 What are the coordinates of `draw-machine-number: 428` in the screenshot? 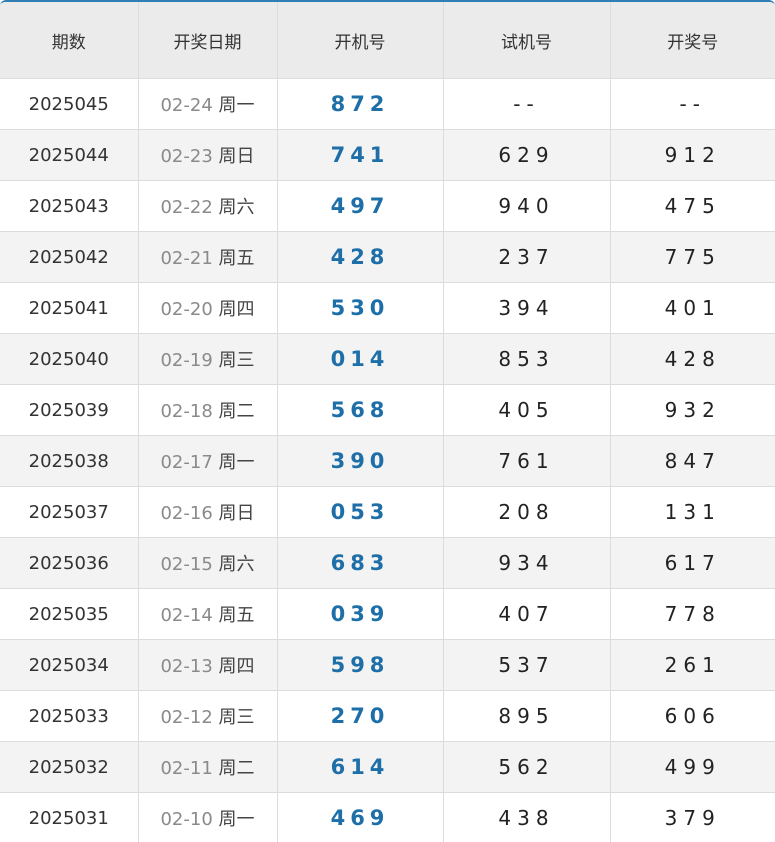 It's located at (360, 257).